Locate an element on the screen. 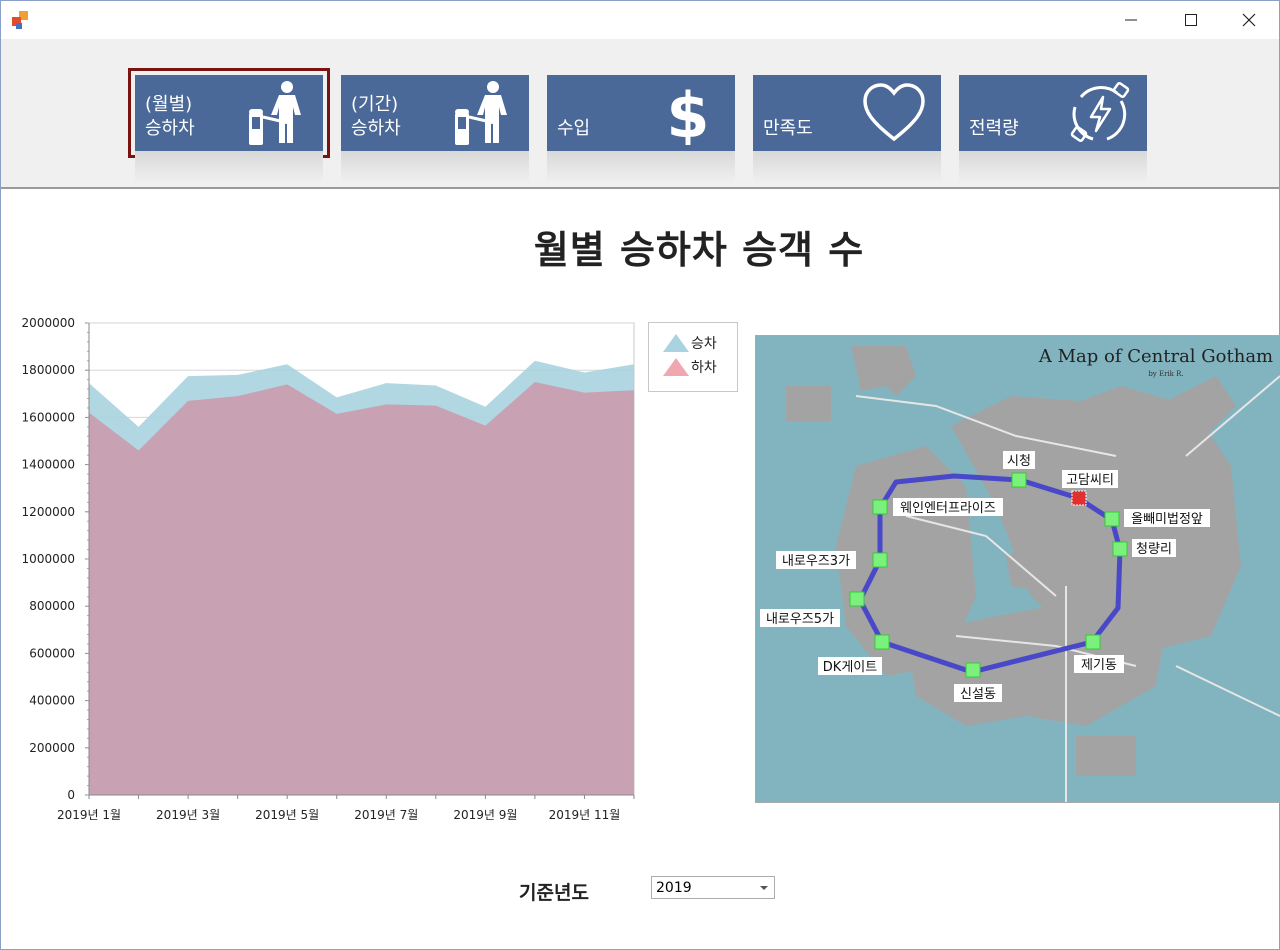  legend-item-alighting: 하차 is located at coordinates (690, 367).